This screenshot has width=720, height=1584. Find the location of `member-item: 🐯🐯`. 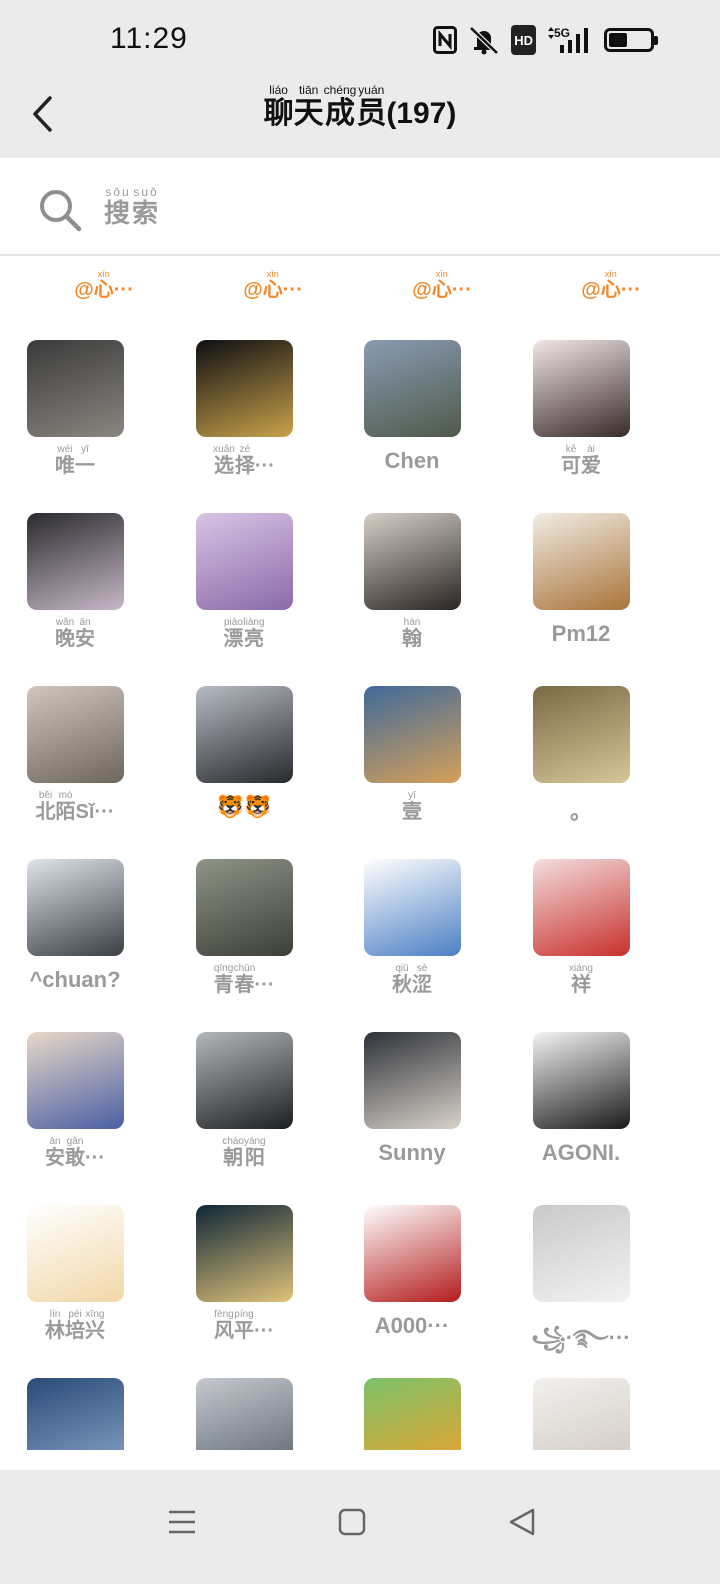

member-item: 🐯🐯 is located at coordinates (244, 761).